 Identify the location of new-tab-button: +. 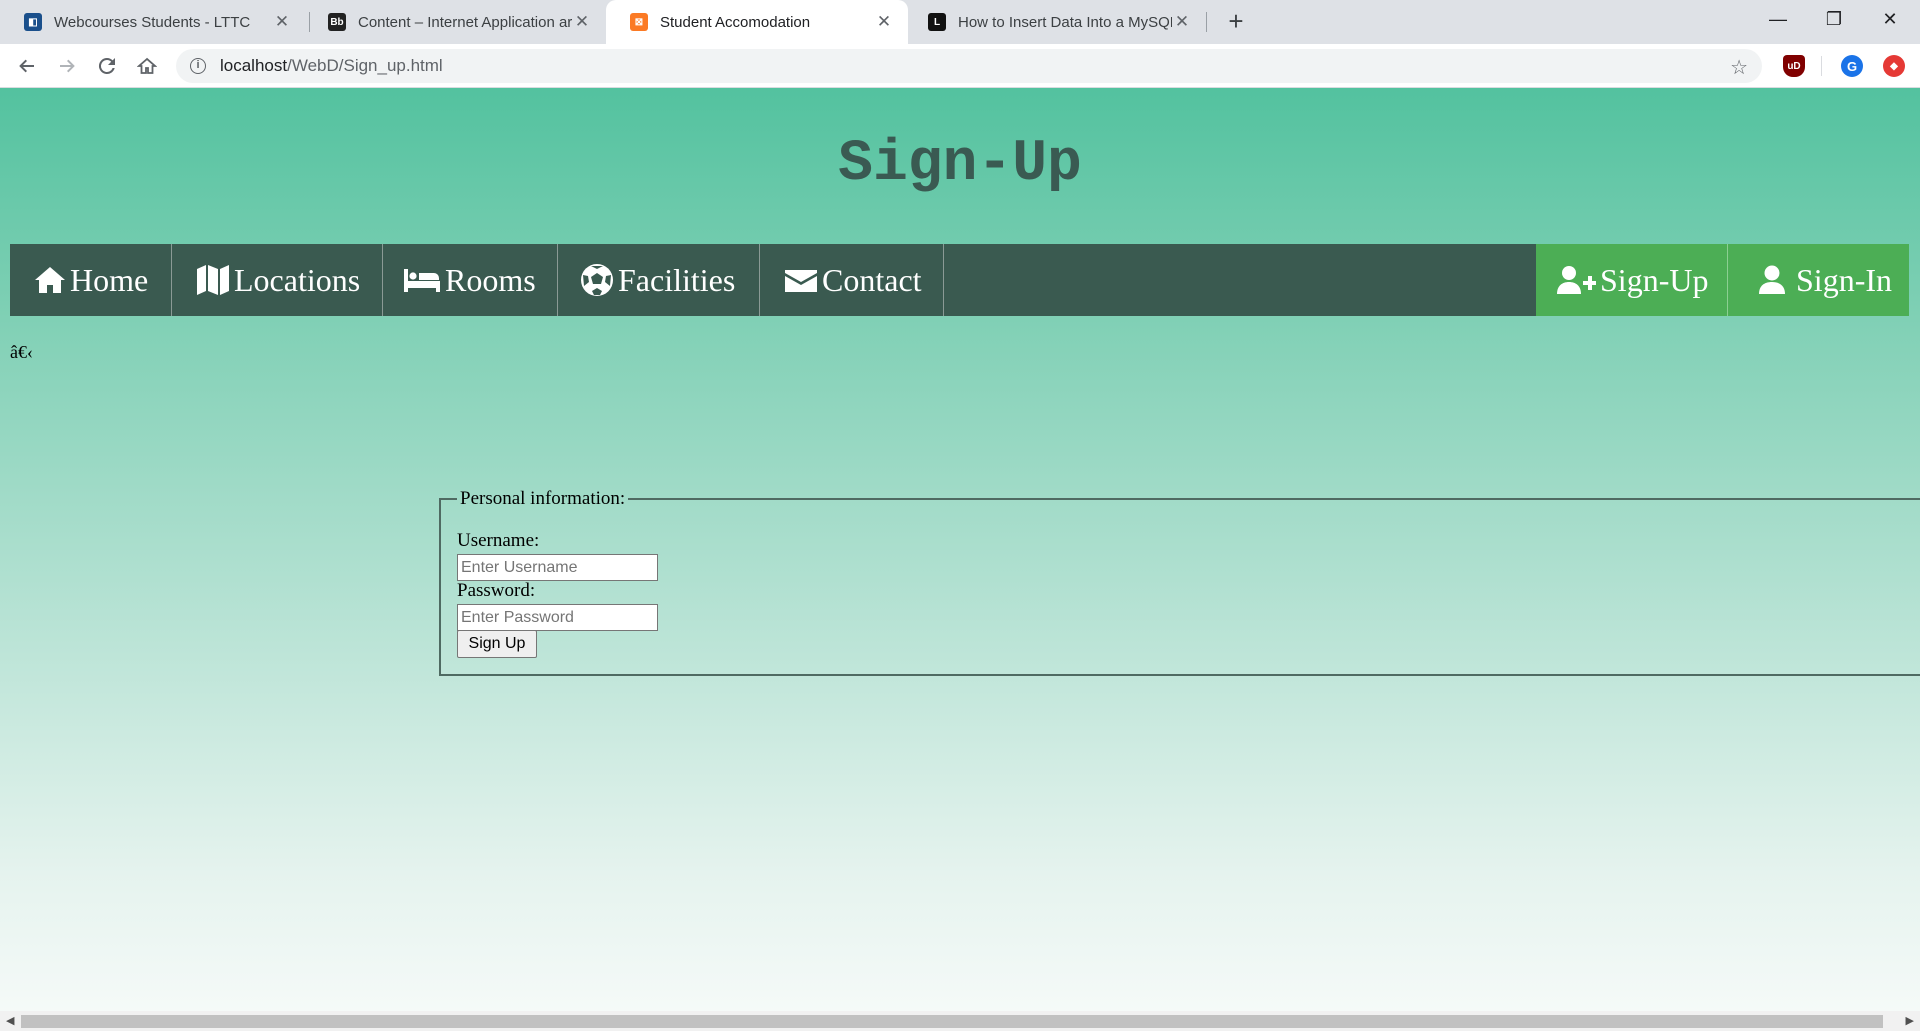
(1236, 22).